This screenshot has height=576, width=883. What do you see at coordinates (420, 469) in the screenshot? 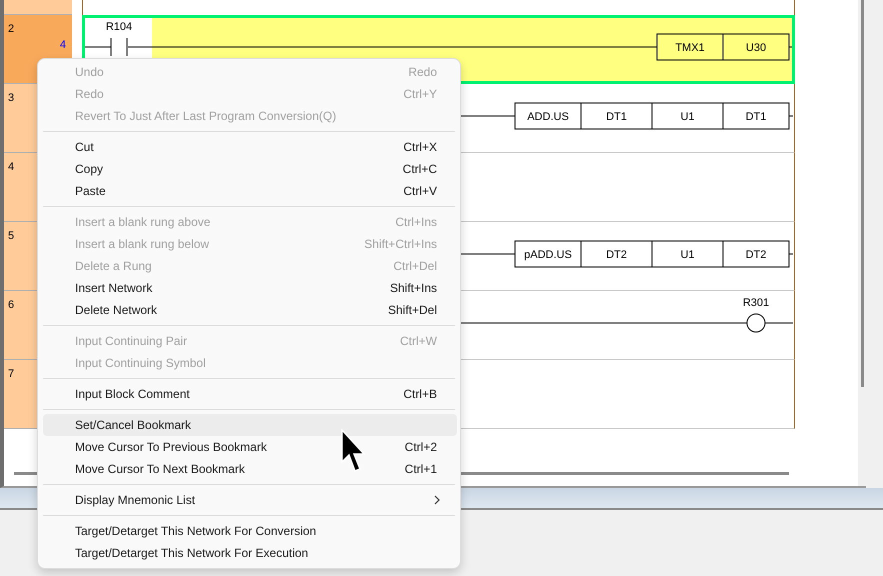
I see `shortcut-text: Ctrl+1` at bounding box center [420, 469].